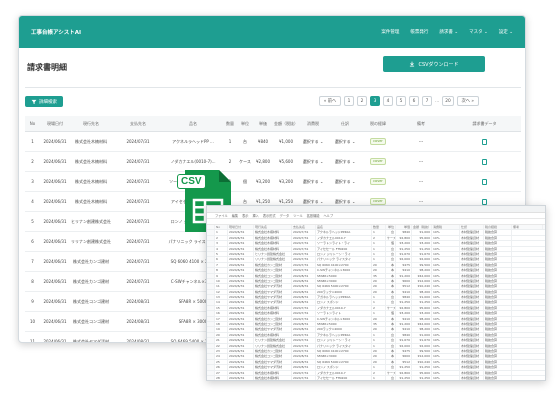 The height and width of the screenshot is (401, 560). I want to click on sheet-cell: 株式会社ヤマダ汚材, so click(273, 362).